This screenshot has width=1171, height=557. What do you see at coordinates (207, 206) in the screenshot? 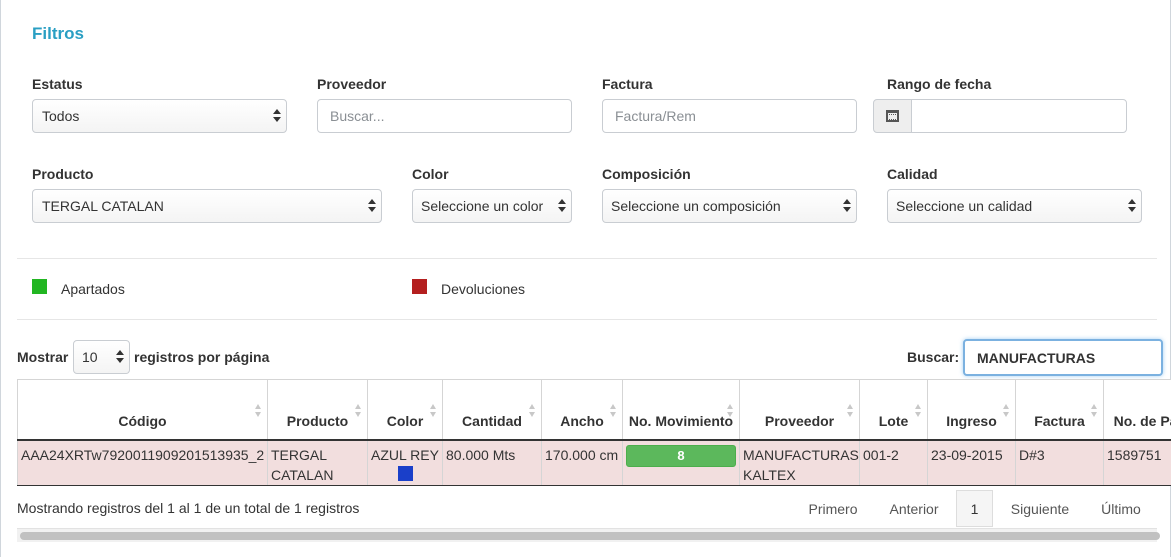
I see `producto-select: TERGAL CATALAN` at bounding box center [207, 206].